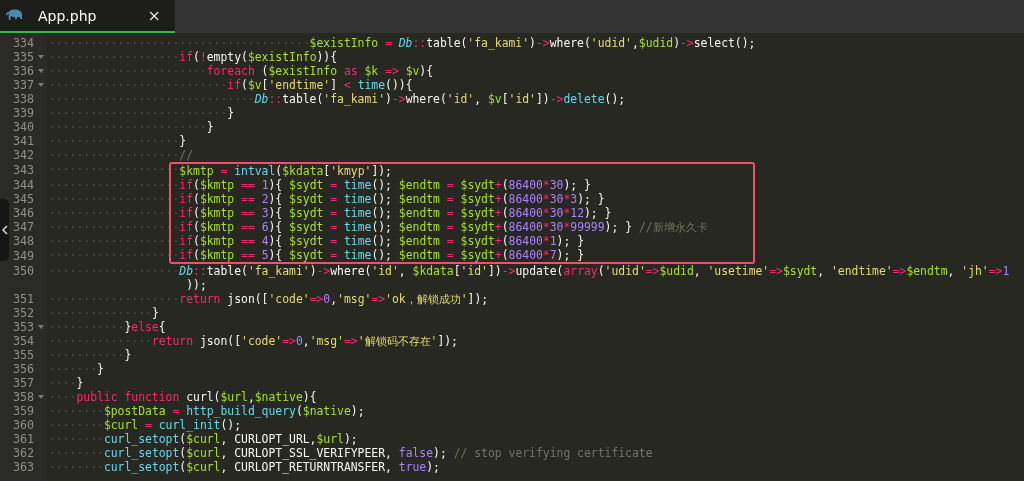  I want to click on line-number: 356, so click(23, 369).